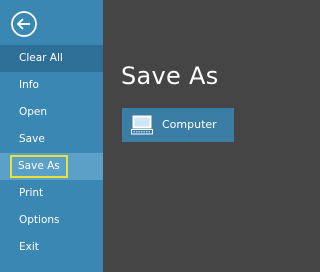 Image resolution: width=320 pixels, height=272 pixels. I want to click on menu-item-info: Info, so click(51, 85).